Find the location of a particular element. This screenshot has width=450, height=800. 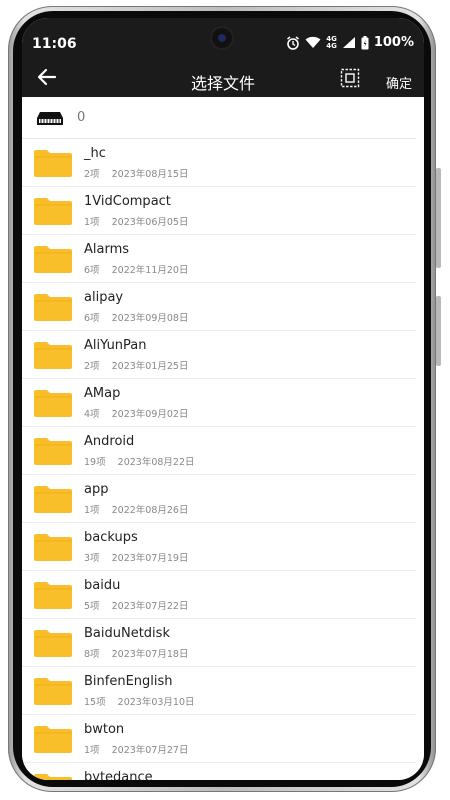

folder-row: Android 19项 2023年08月22日 is located at coordinates (219, 451).